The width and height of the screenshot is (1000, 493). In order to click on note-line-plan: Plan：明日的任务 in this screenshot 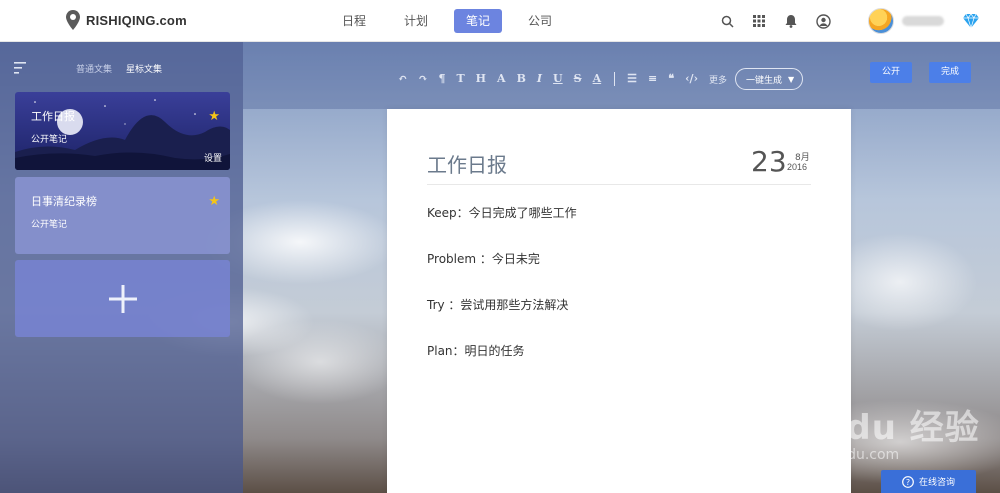, I will do `click(476, 350)`.